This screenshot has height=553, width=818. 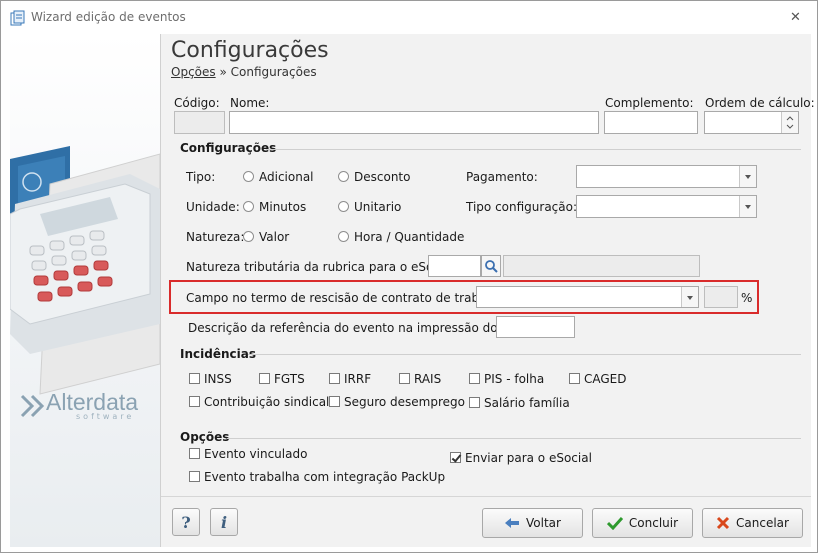 What do you see at coordinates (404, 378) in the screenshot?
I see `checkbox-rais` at bounding box center [404, 378].